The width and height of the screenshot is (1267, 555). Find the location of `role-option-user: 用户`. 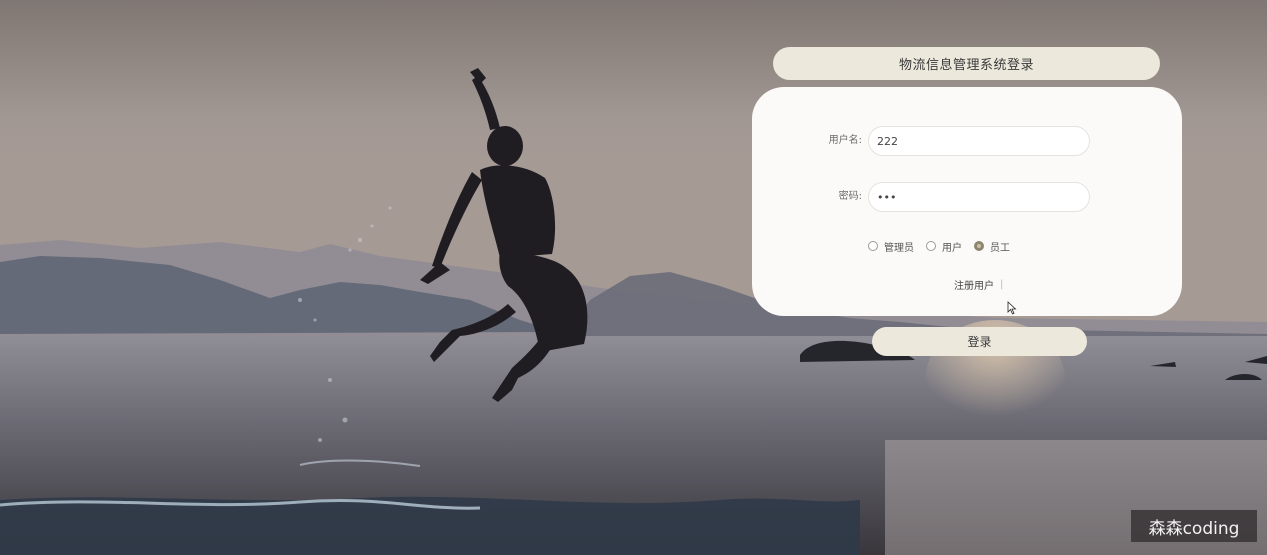

role-option-user: 用户 is located at coordinates (944, 246).